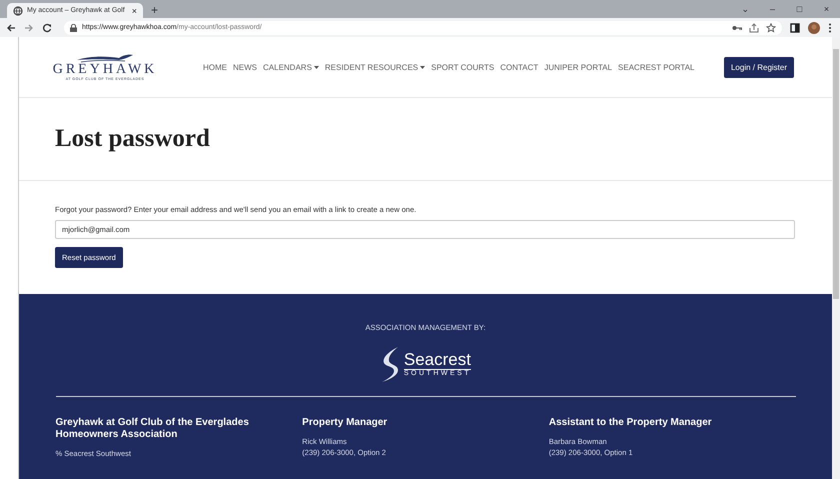 This screenshot has height=479, width=840. I want to click on tab-close-button: ×, so click(134, 11).